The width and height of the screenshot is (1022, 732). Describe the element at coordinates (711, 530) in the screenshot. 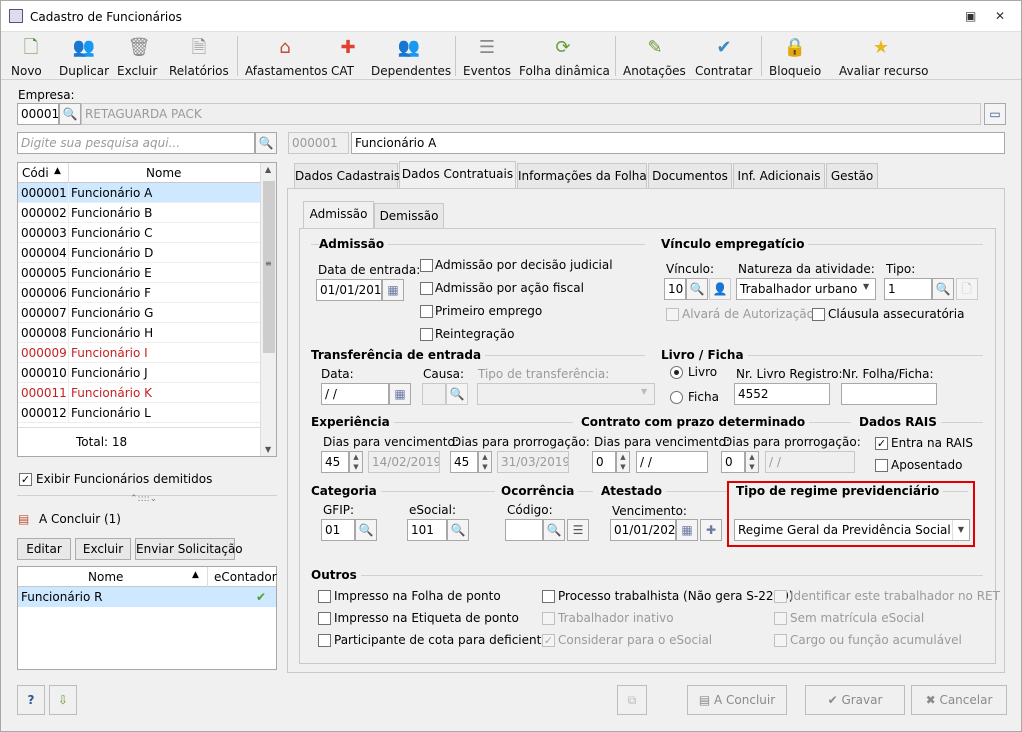

I see `add-icon: ✚` at that location.